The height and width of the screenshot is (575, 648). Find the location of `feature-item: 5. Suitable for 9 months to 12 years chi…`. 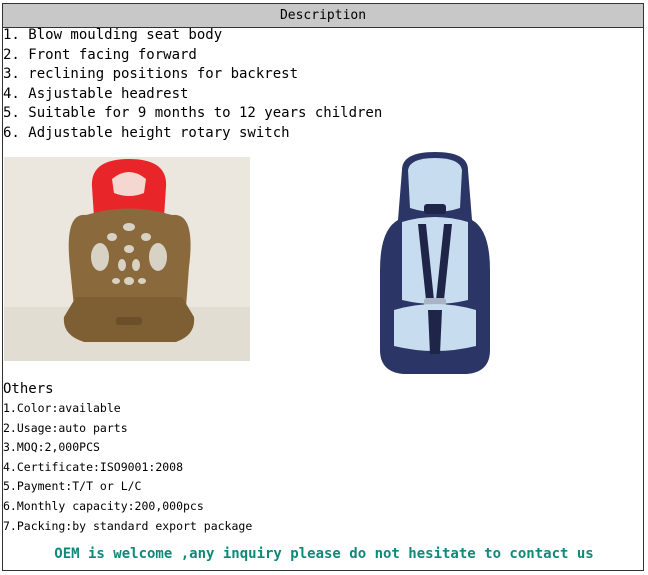

feature-item: 5. Suitable for 9 months to 12 years chi… is located at coordinates (193, 113).